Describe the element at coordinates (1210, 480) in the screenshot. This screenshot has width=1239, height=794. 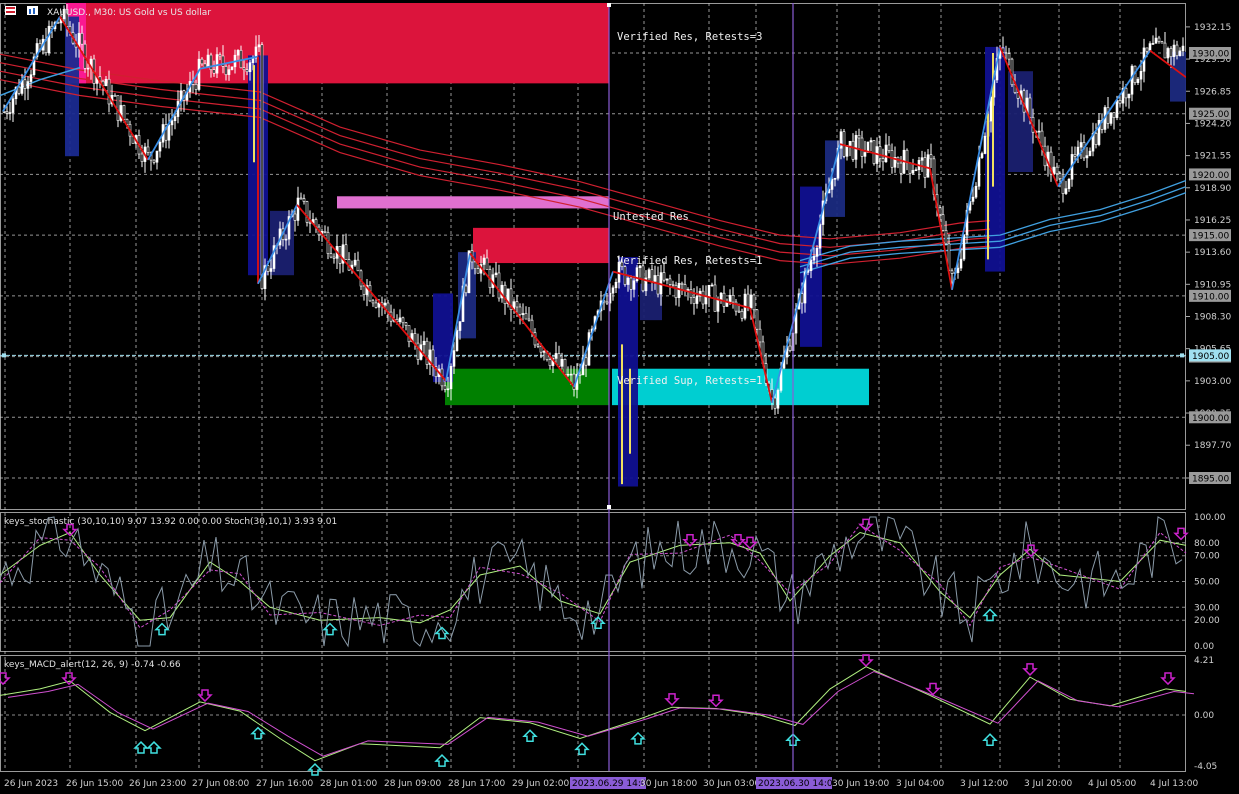
I see `price-level-label: 1895.00` at that location.